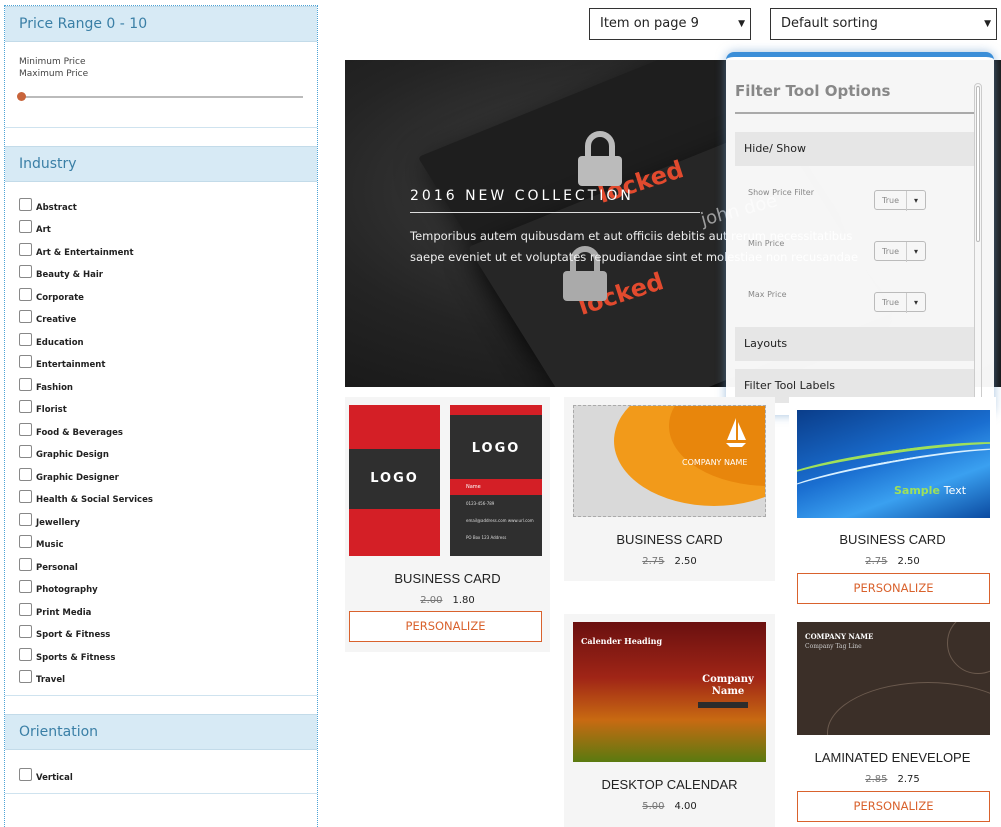 The height and width of the screenshot is (827, 1001). I want to click on company-name-text: COMPANY NAME, so click(715, 462).